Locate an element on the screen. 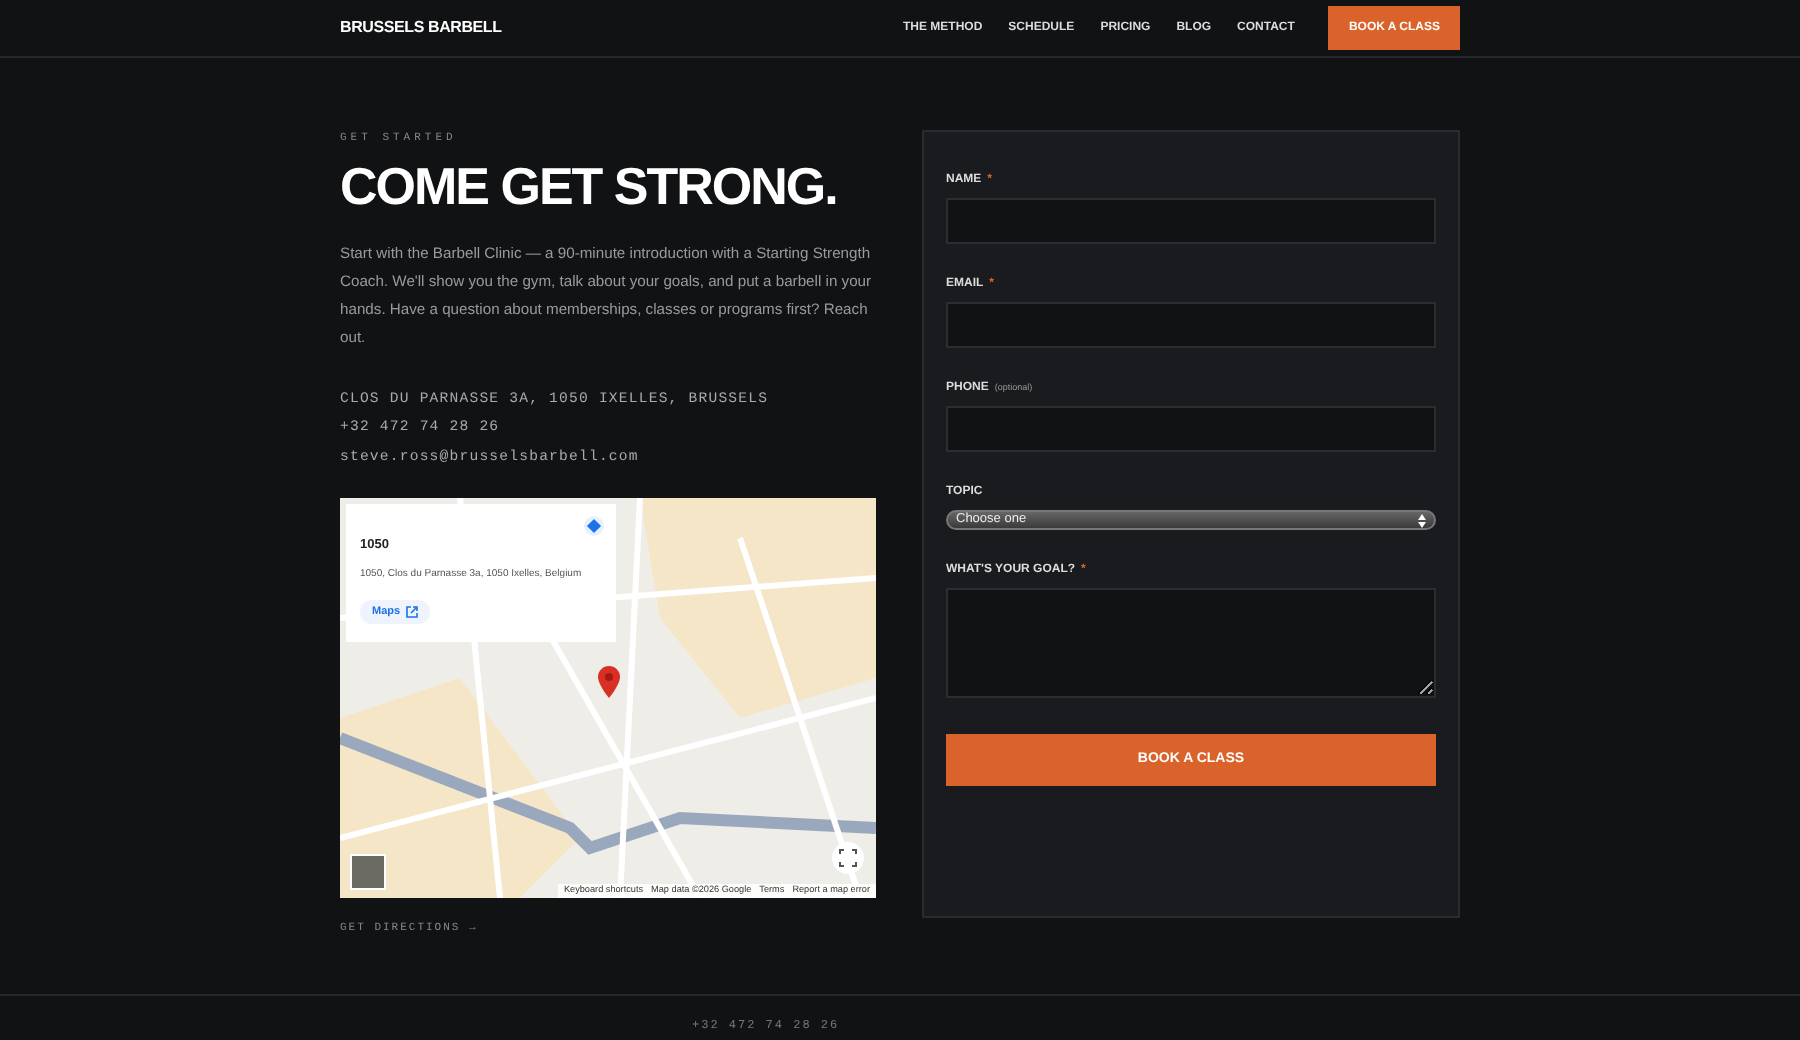 This screenshot has height=1040, width=1800. satellite-thumbnail is located at coordinates (368, 872).